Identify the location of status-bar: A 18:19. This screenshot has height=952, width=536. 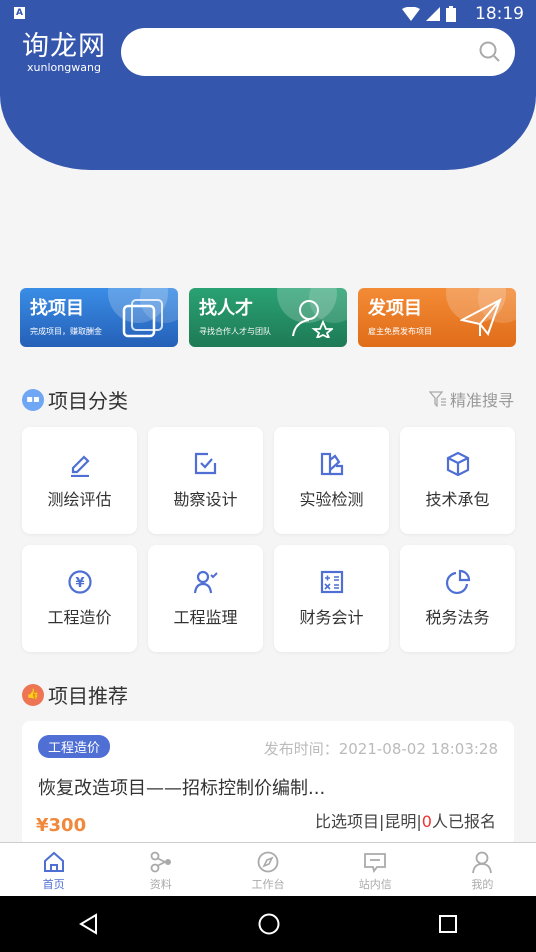
(268, 14).